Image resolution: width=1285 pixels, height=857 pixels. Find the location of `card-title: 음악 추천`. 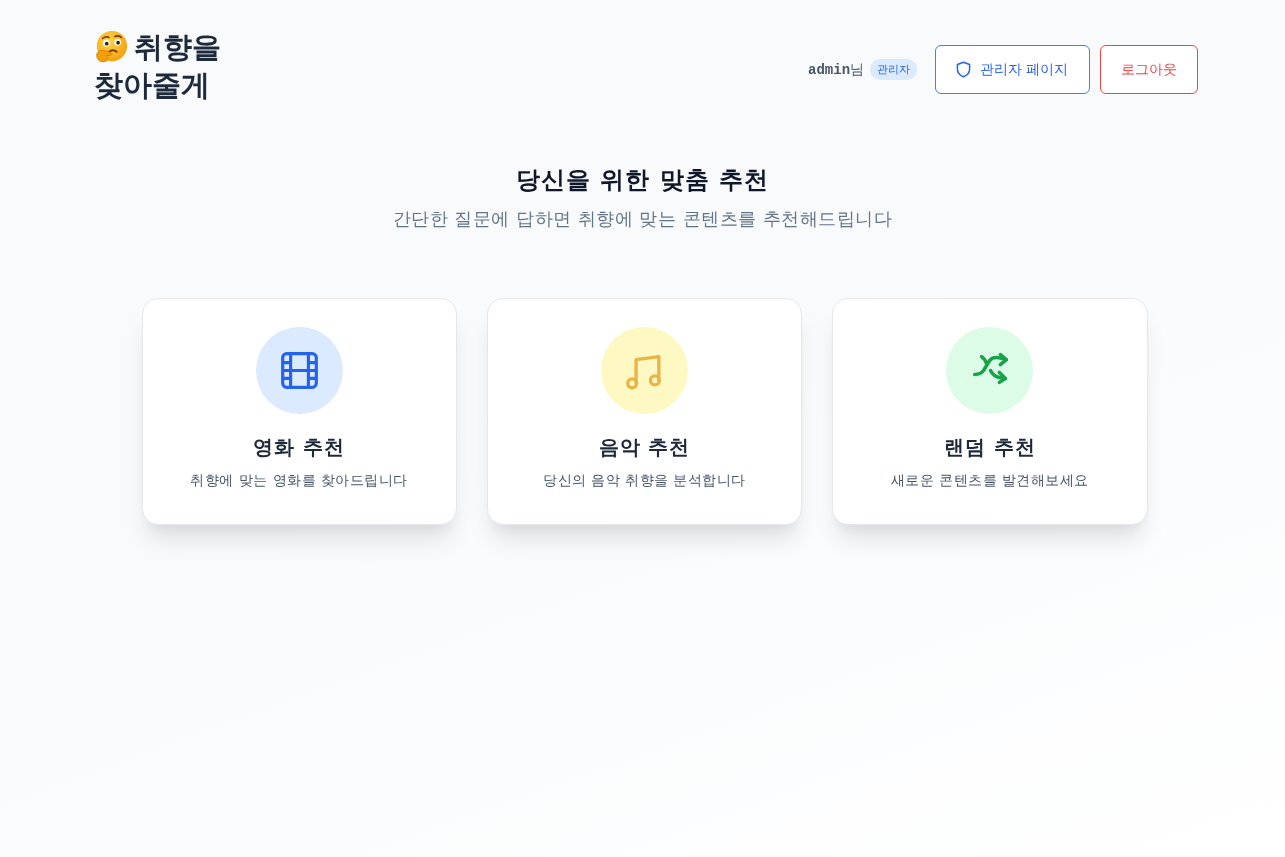

card-title: 음악 추천 is located at coordinates (644, 447).